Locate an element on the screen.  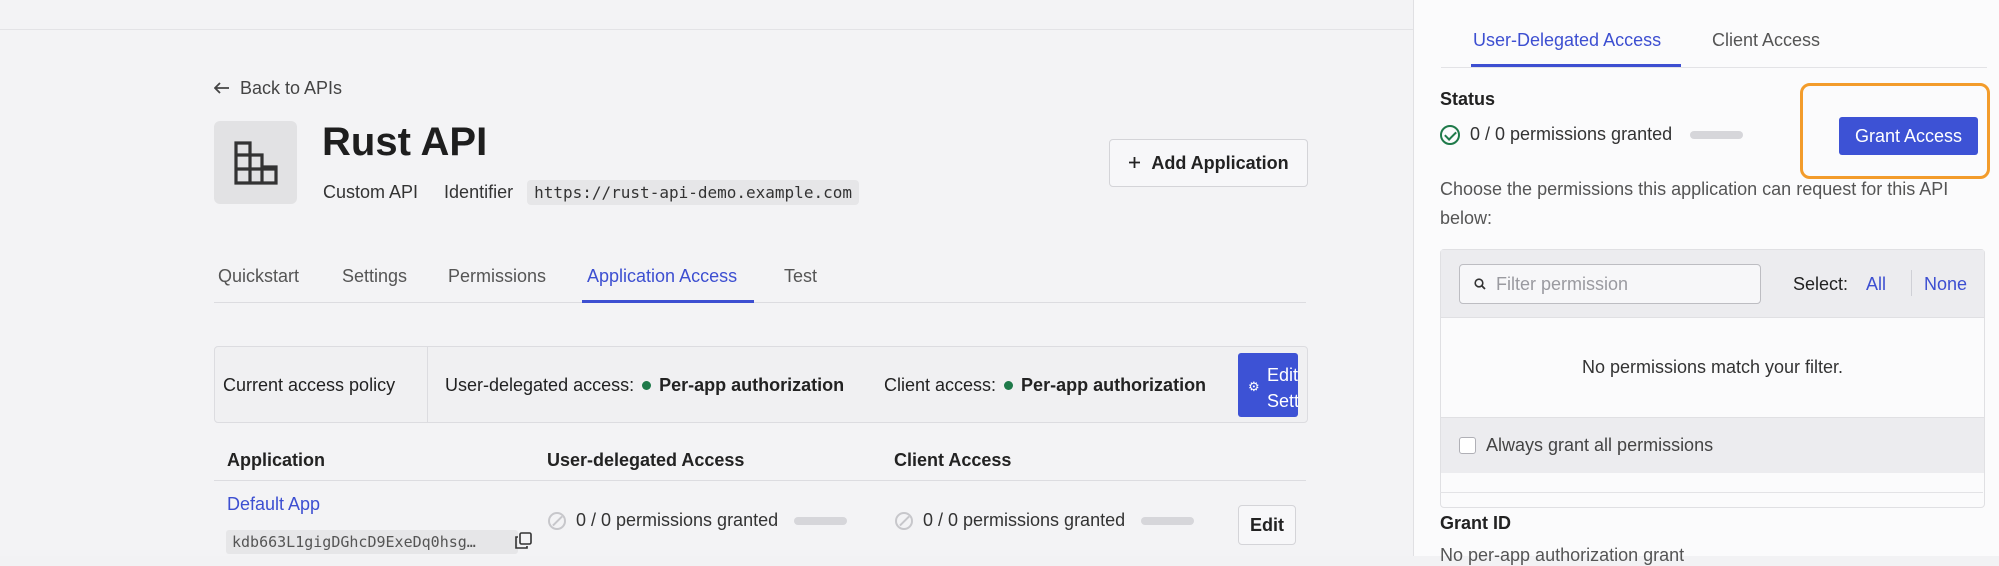
application-link: Default App is located at coordinates (273, 504).